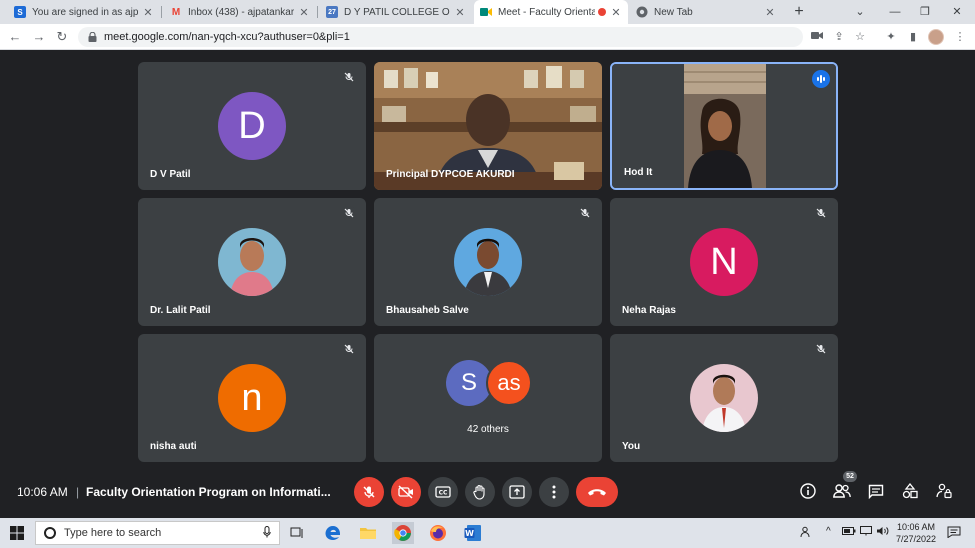 The image size is (975, 548). I want to click on battery-icon, so click(849, 532).